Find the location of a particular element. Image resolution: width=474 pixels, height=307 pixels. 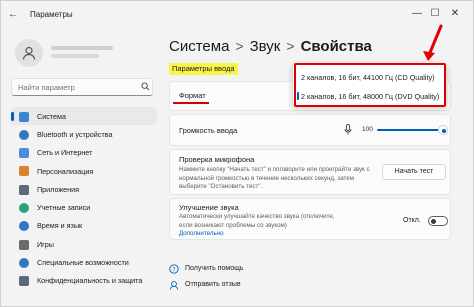

page-title: Свойства is located at coordinates (336, 46).